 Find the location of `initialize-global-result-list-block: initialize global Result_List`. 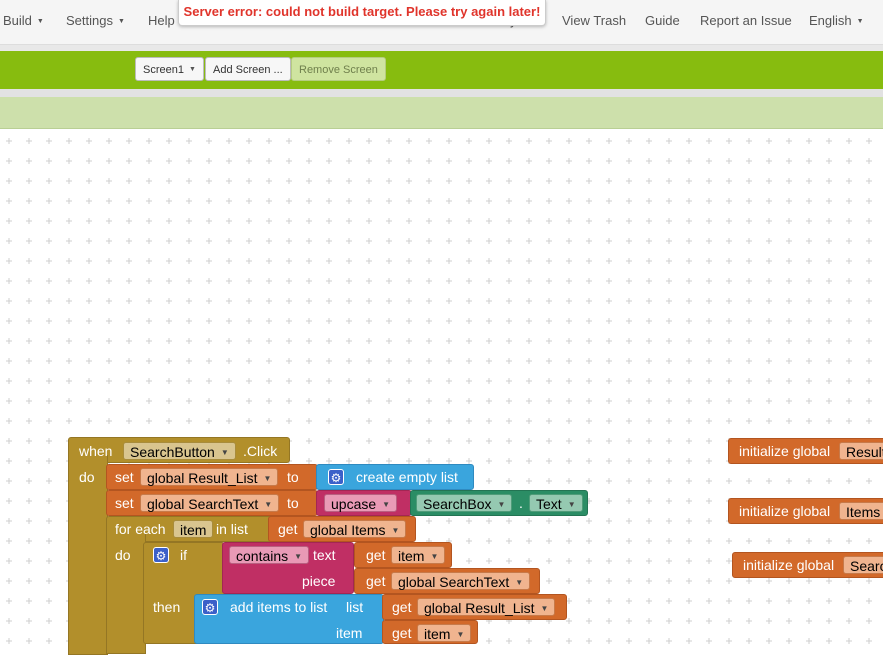

initialize-global-result-list-block: initialize global Result_List is located at coordinates (805, 451).